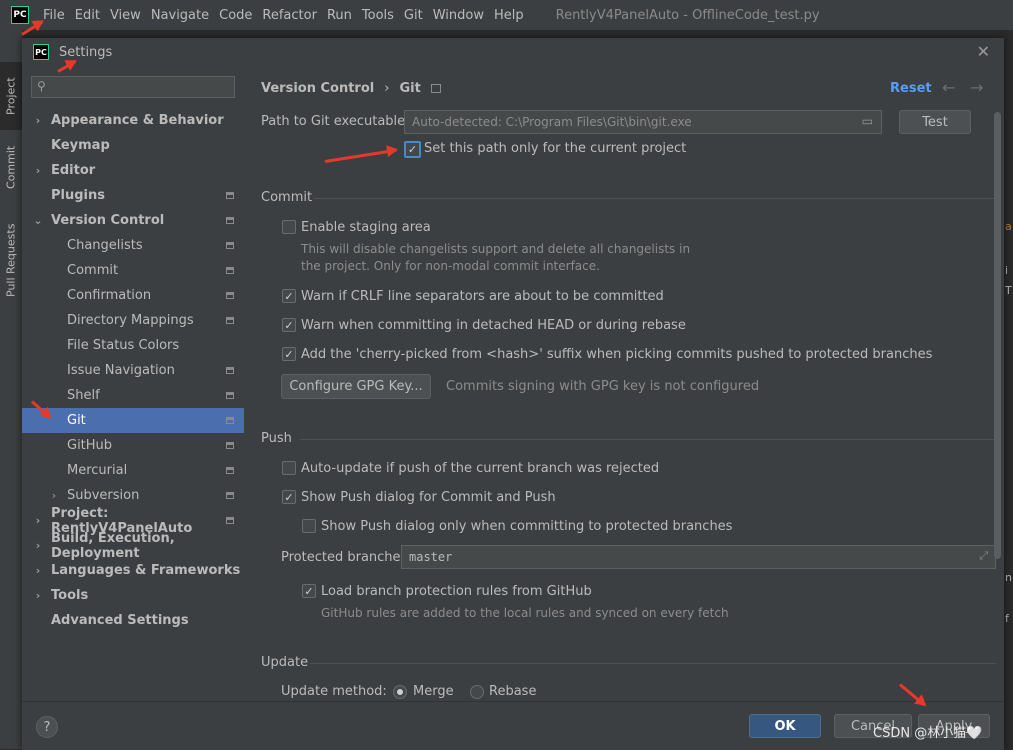 Image resolution: width=1013 pixels, height=750 pixels. I want to click on settings-tree-item: Git, so click(133, 420).